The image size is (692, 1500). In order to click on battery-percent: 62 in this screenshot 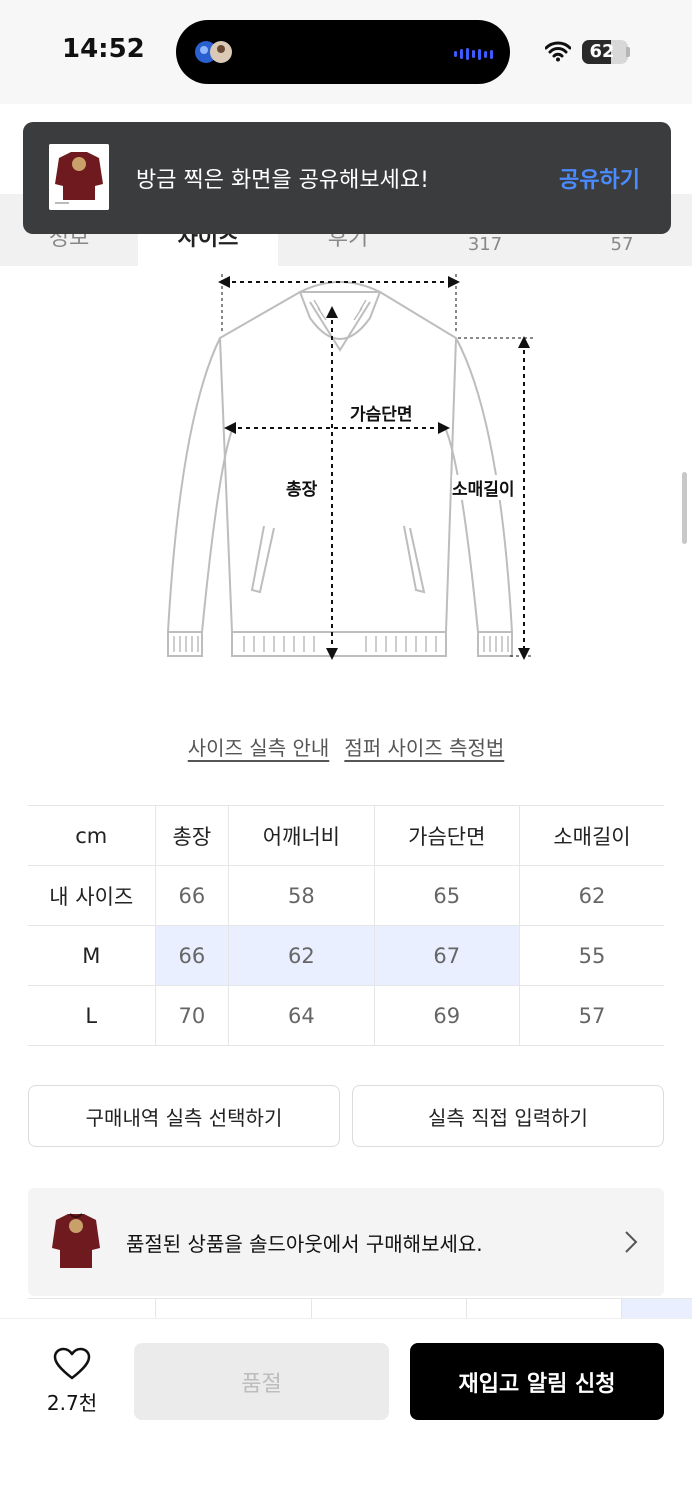, I will do `click(602, 51)`.